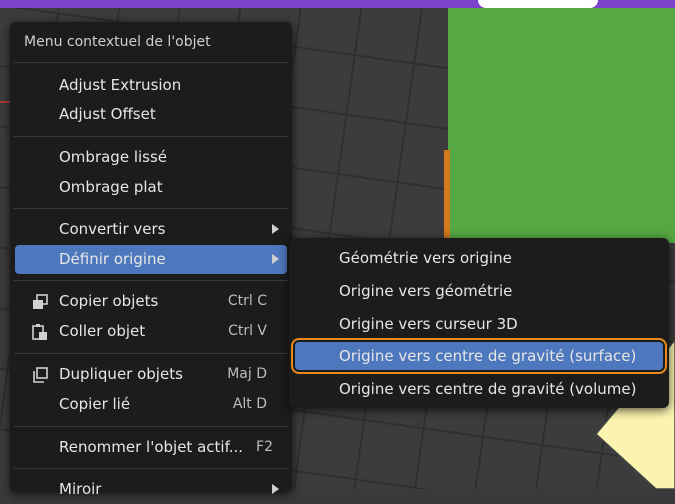  I want to click on shortcut-label: Ctrl C, so click(247, 301).